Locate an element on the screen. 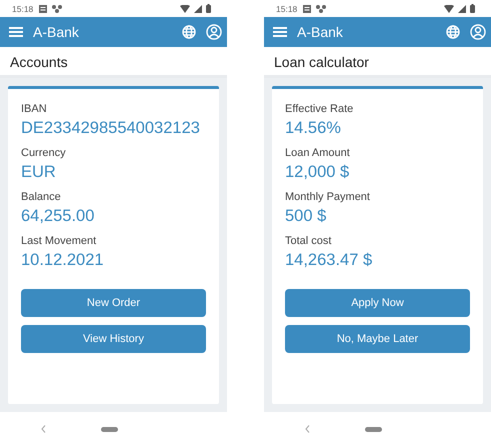  field-value: DE23342985540032123 is located at coordinates (110, 128).